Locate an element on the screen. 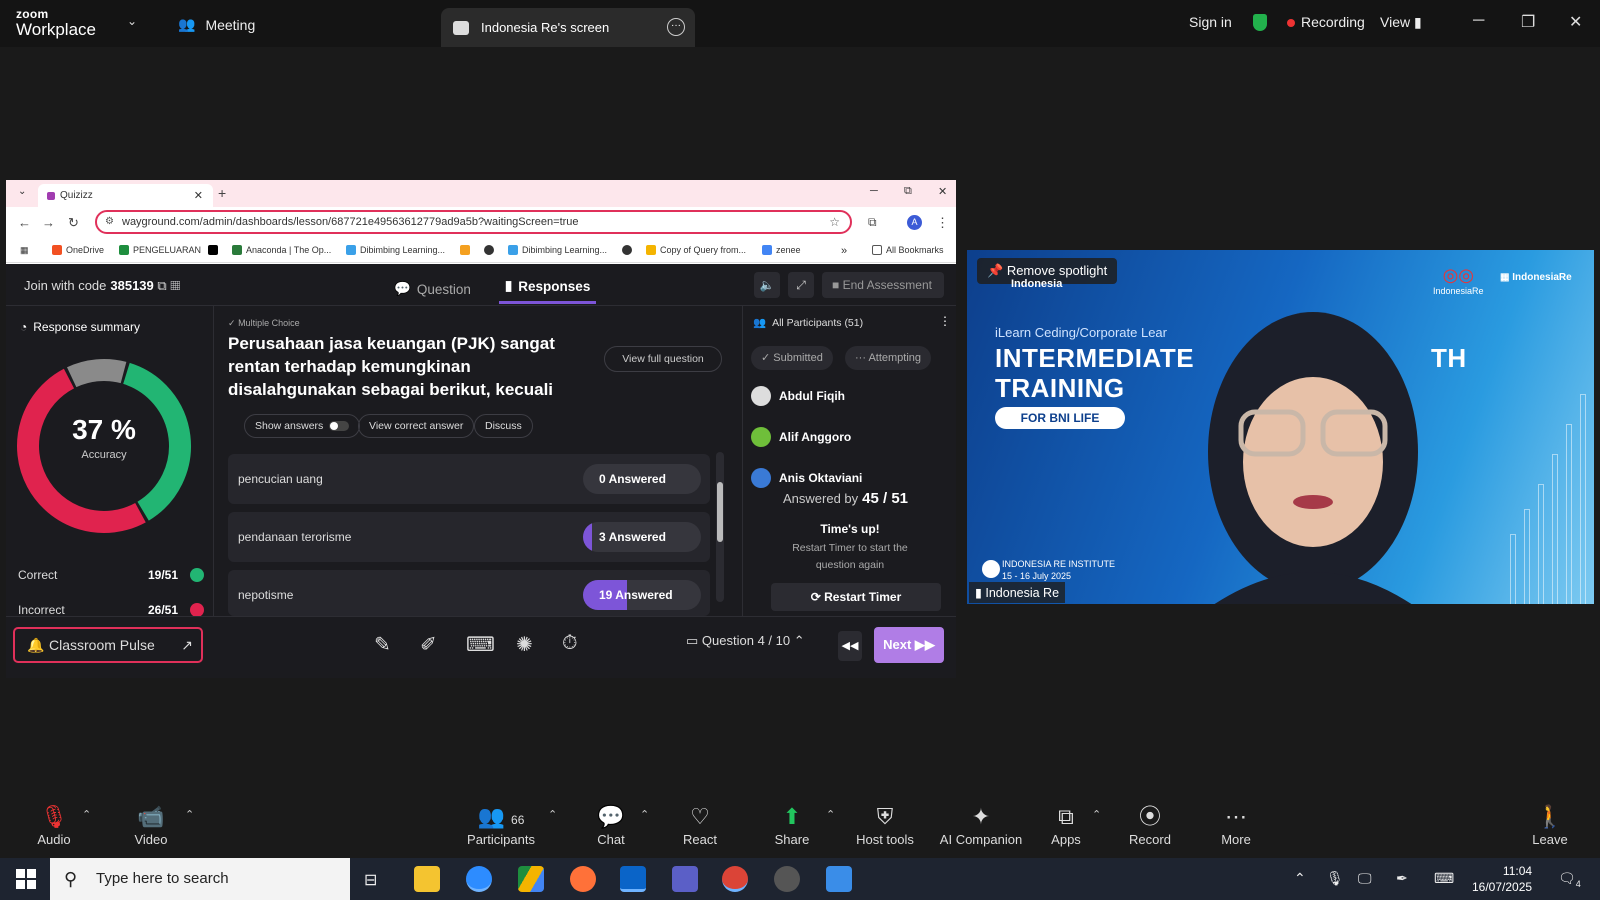  bookmark-star-icon: ☆ is located at coordinates (834, 222).